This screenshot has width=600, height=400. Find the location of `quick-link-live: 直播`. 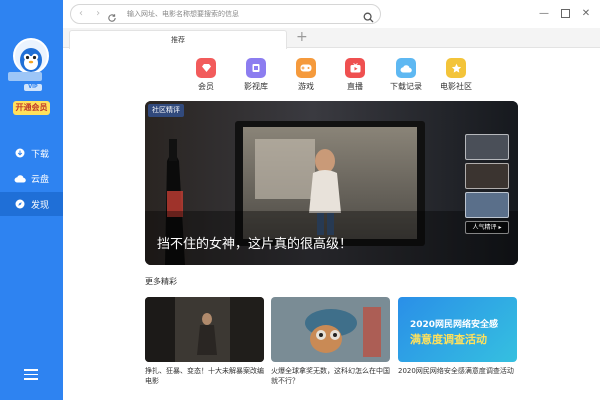

quick-link-live: 直播 is located at coordinates (355, 75).